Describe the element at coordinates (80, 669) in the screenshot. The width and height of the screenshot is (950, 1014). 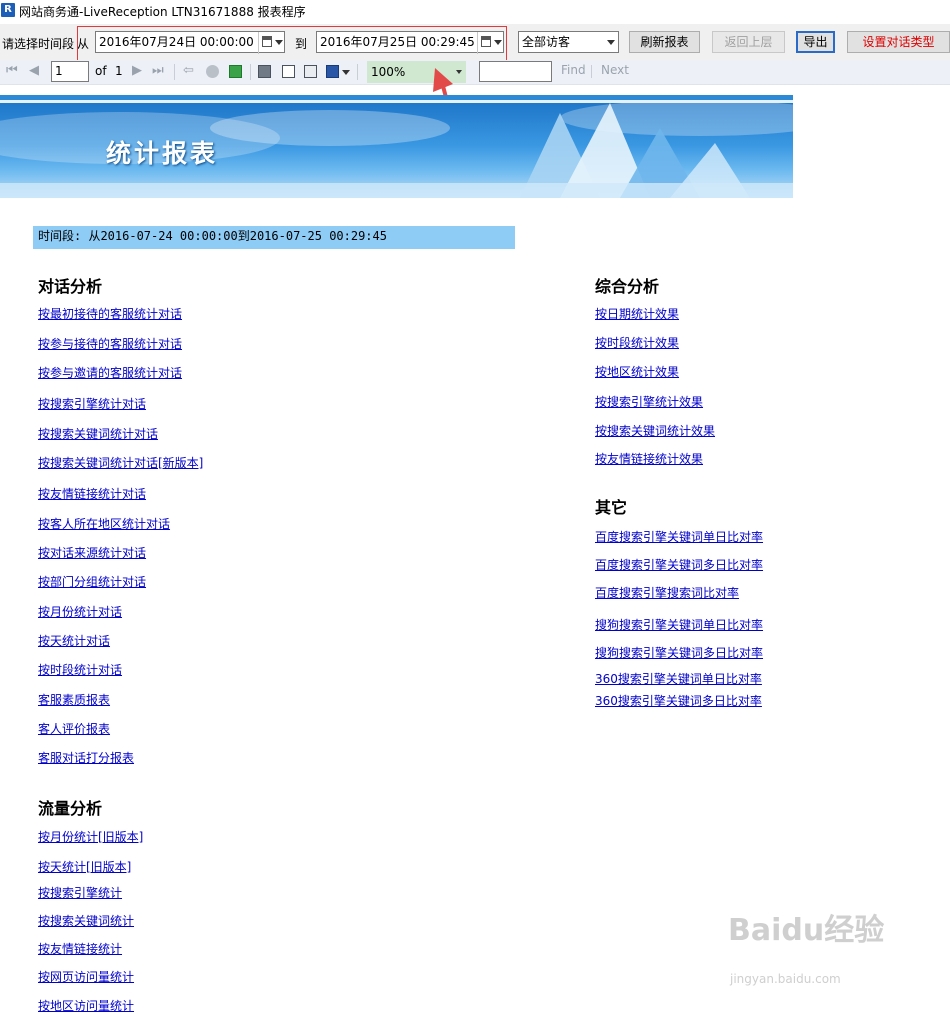
I see `report-link: 按时段统计对话` at that location.